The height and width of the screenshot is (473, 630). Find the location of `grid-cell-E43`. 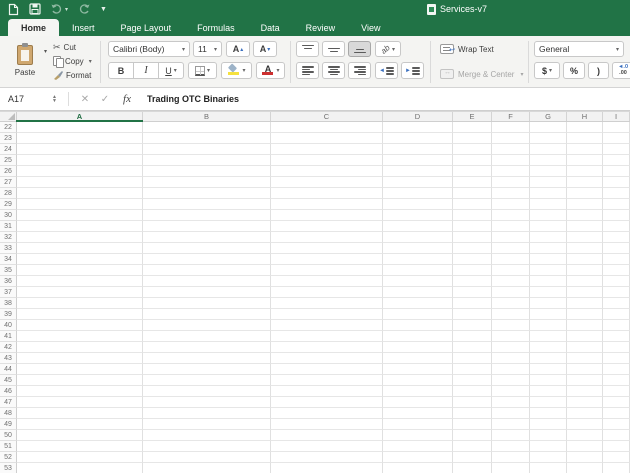

grid-cell-E43 is located at coordinates (472, 358).